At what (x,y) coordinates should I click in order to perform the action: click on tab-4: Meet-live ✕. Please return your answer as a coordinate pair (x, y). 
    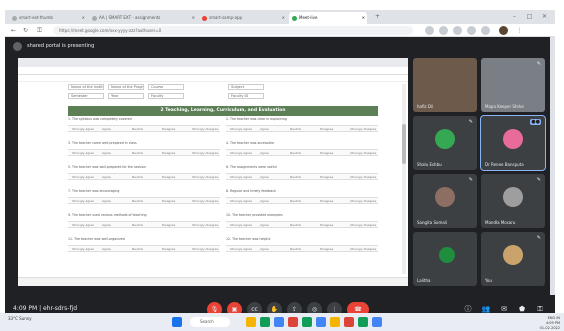
    Looking at the image, I should click on (328, 18).